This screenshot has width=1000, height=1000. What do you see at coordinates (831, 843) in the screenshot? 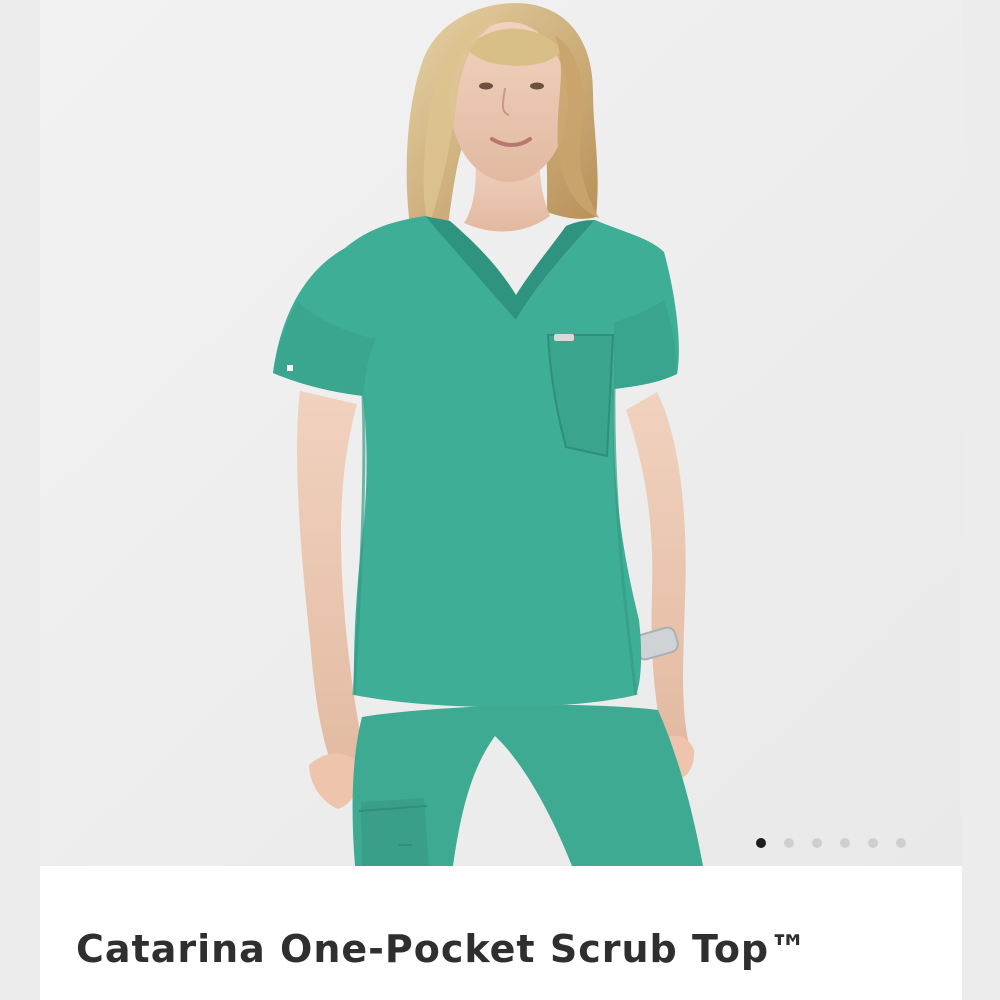
I see `gallery-pagination` at bounding box center [831, 843].